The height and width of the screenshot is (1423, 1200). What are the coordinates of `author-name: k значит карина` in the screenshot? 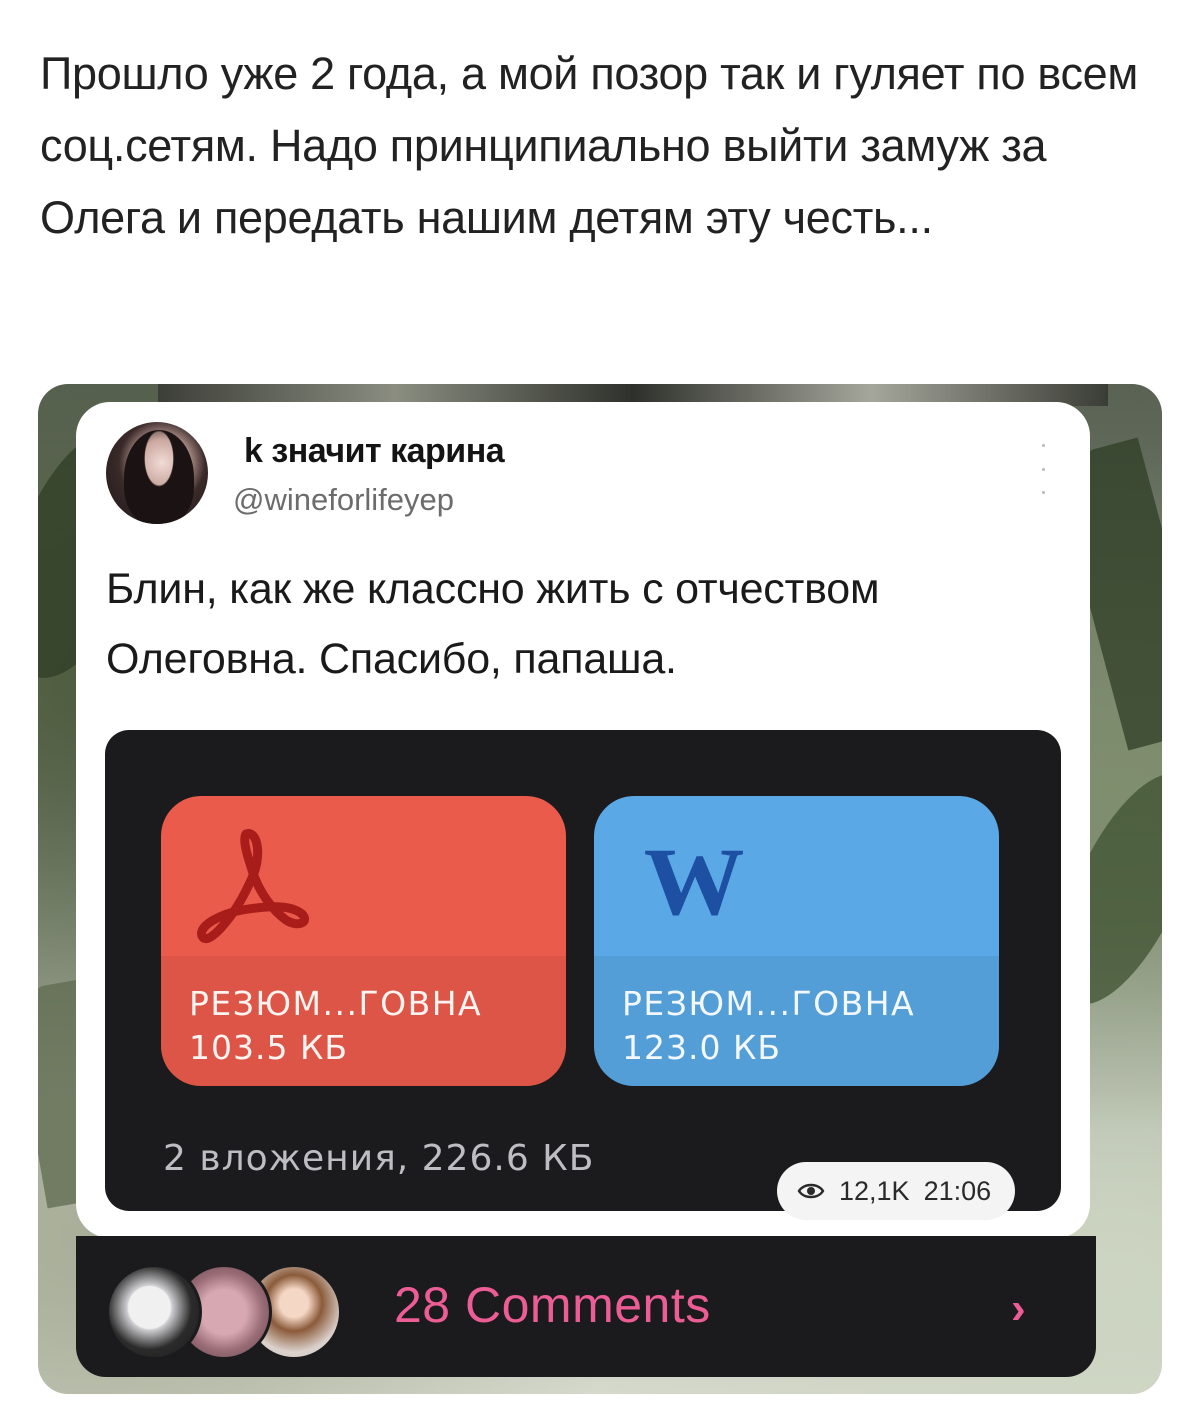 It's located at (374, 451).